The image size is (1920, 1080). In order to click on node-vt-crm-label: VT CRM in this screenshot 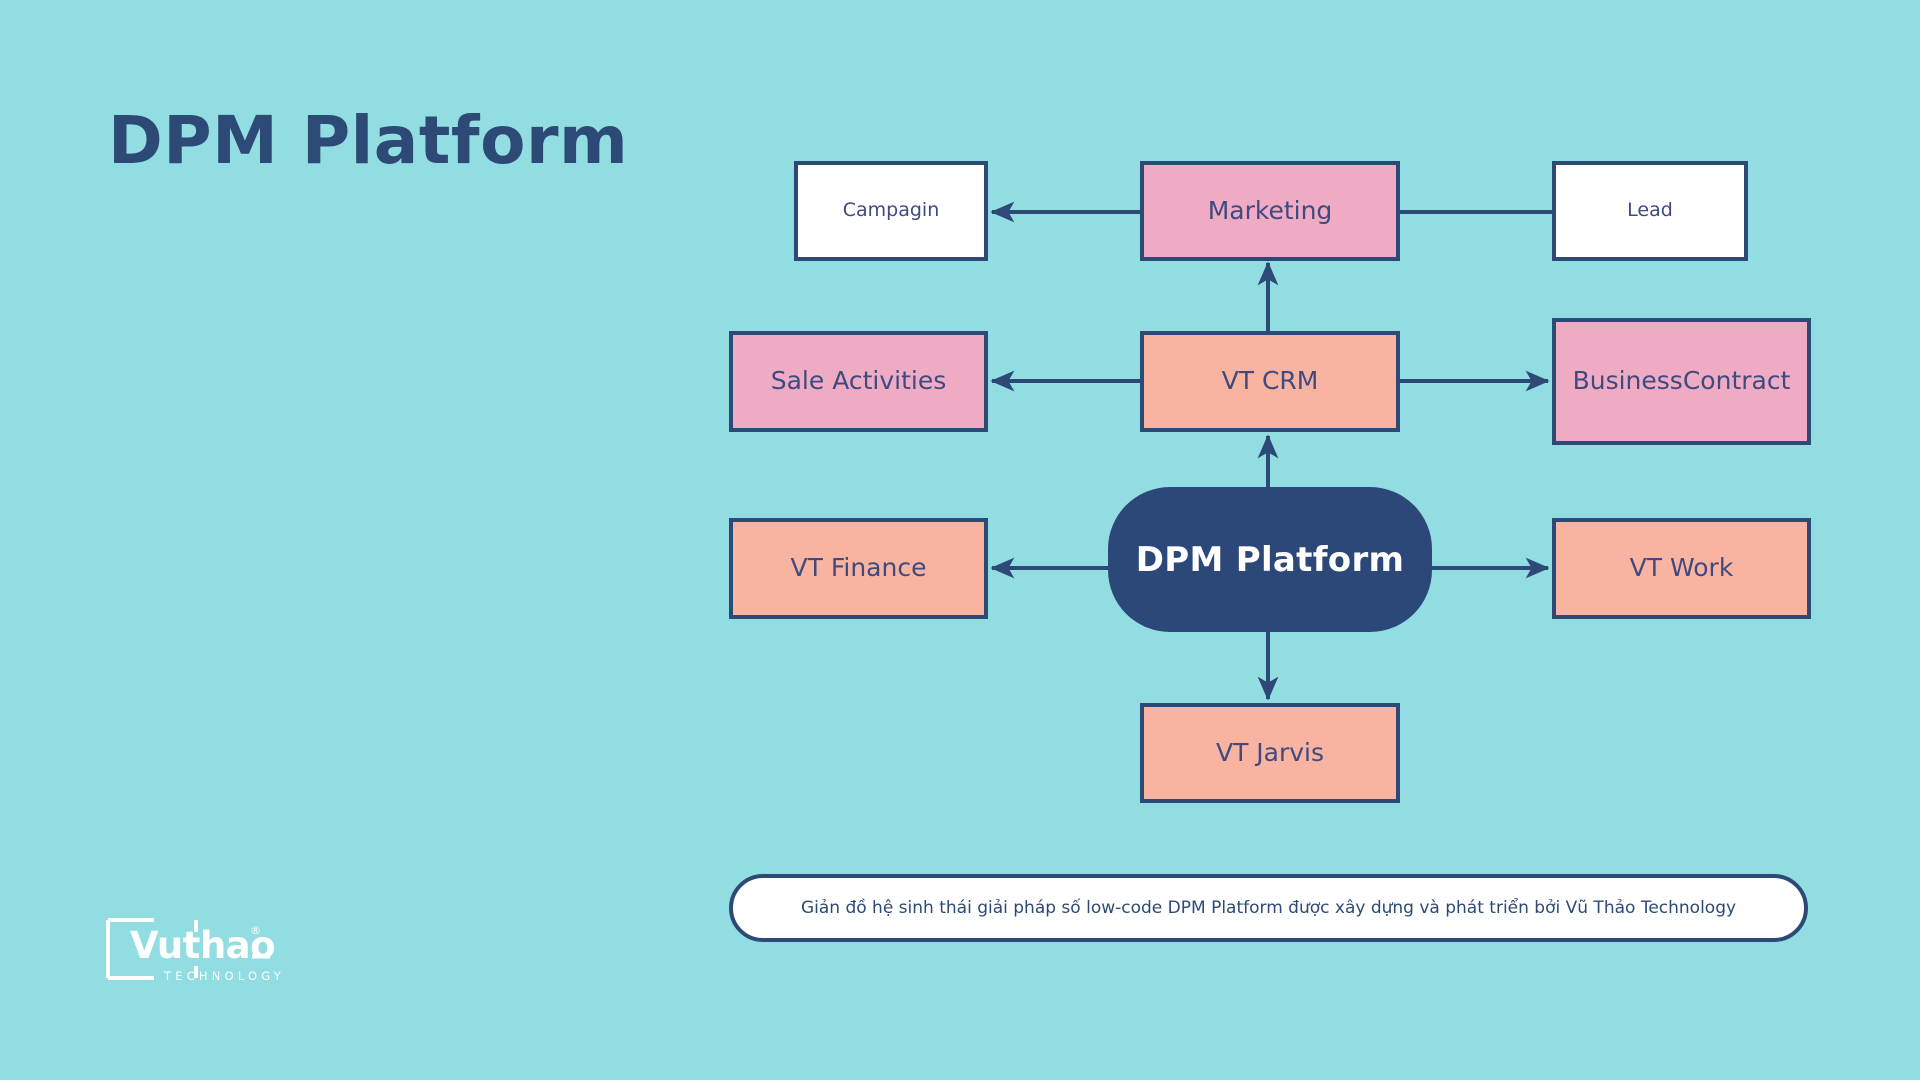, I will do `click(1270, 381)`.